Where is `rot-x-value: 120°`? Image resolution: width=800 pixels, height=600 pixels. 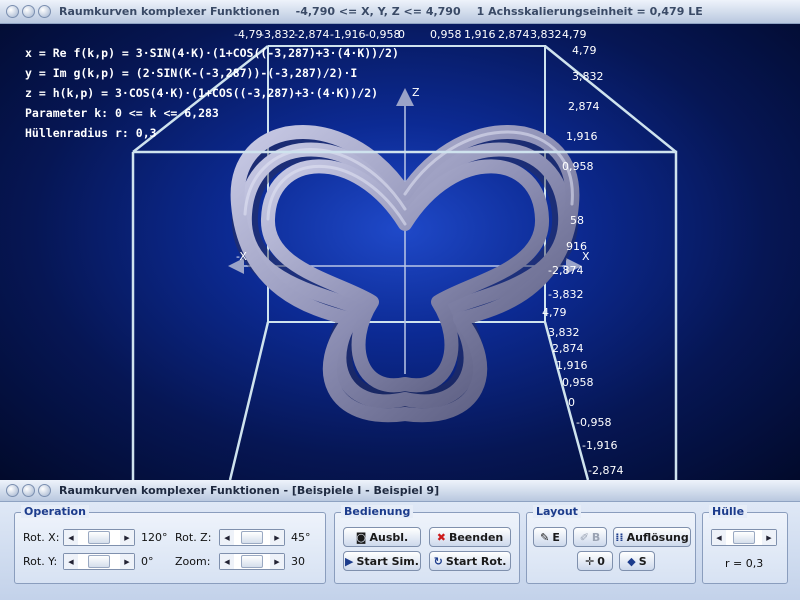 rot-x-value: 120° is located at coordinates (154, 537).